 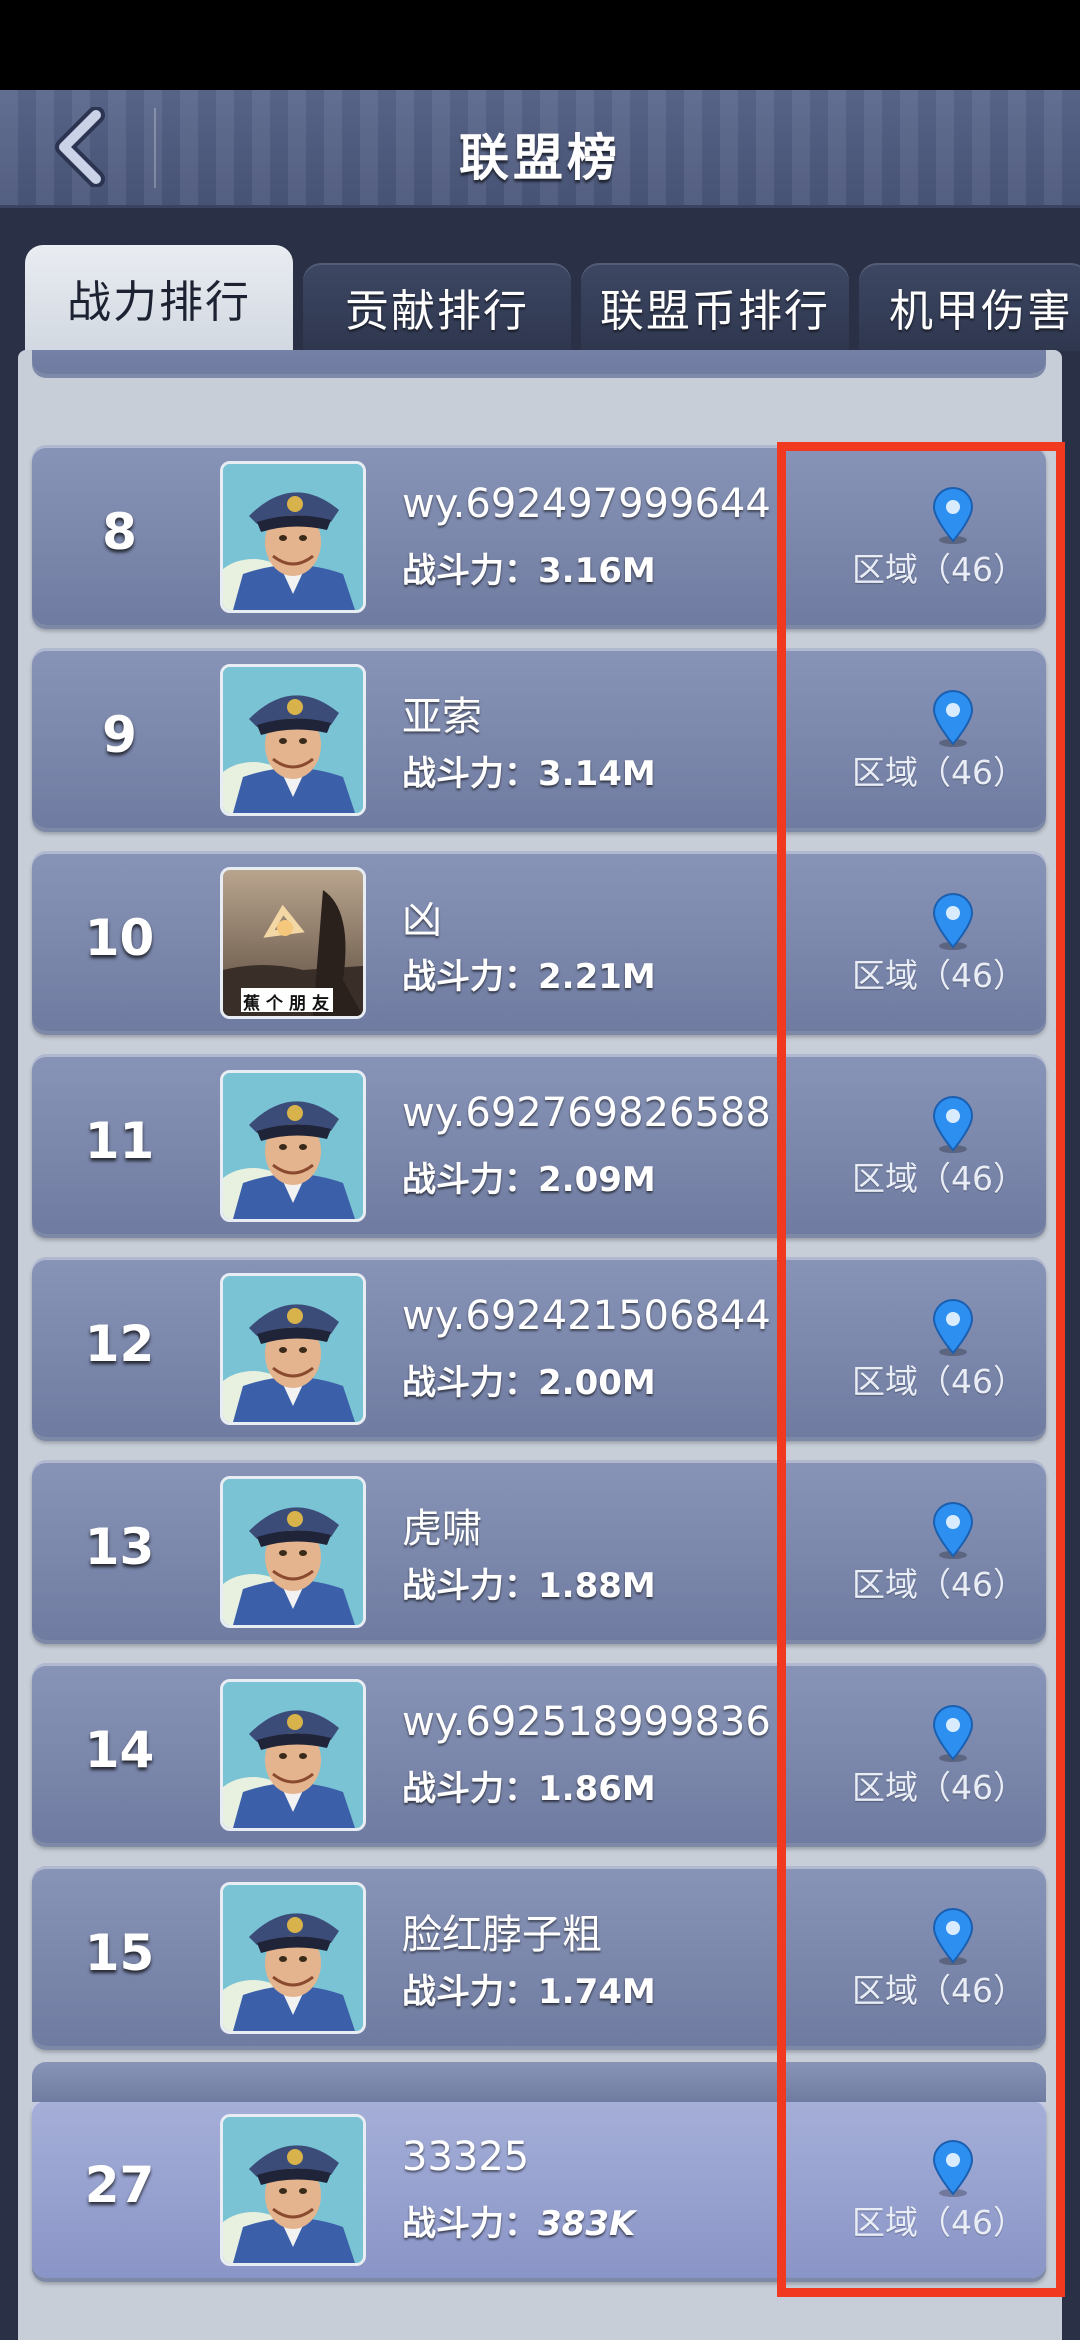 I want to click on combat-power: 战斗力：3.16M, so click(x=529, y=567).